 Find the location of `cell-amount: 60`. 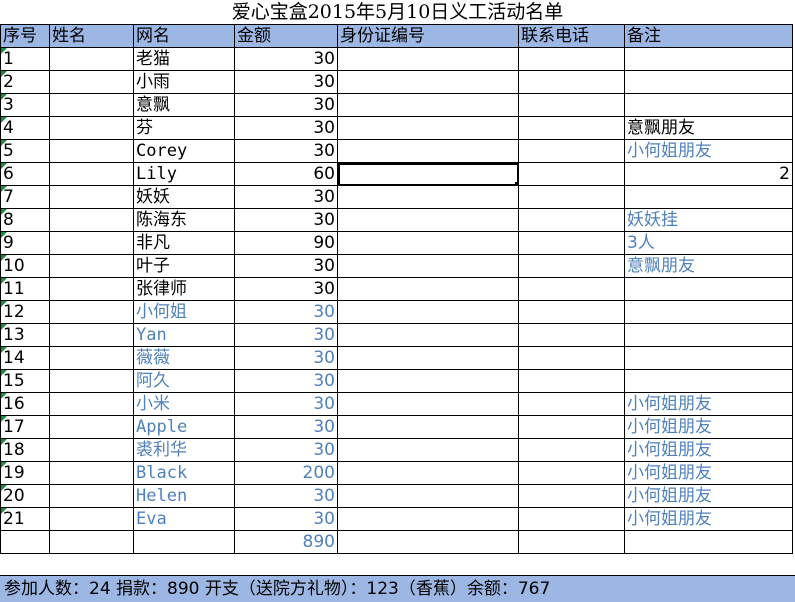

cell-amount: 60 is located at coordinates (286, 174).